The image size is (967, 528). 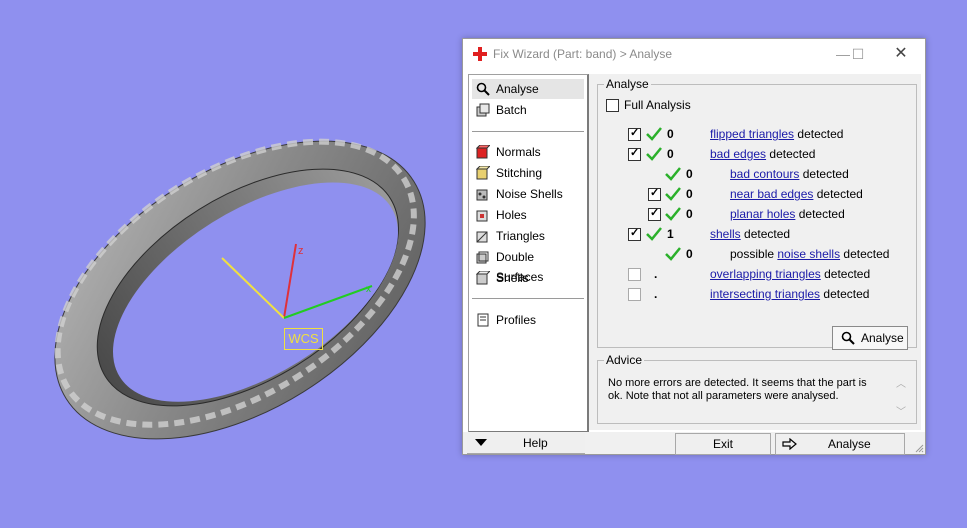 I want to click on overlapping-triangles-checkbox, so click(x=634, y=274).